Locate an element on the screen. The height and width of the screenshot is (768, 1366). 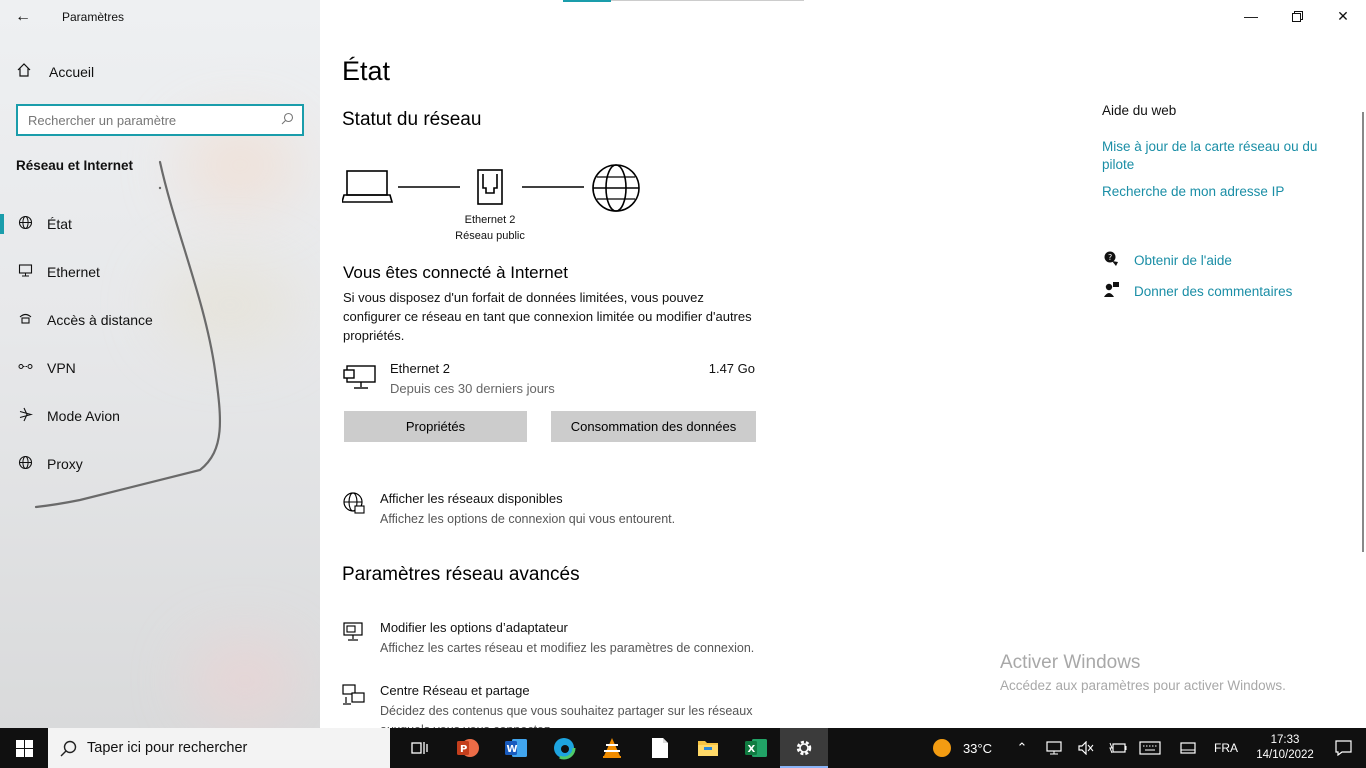
pen-scribble-annotation is located at coordinates (127, 334).